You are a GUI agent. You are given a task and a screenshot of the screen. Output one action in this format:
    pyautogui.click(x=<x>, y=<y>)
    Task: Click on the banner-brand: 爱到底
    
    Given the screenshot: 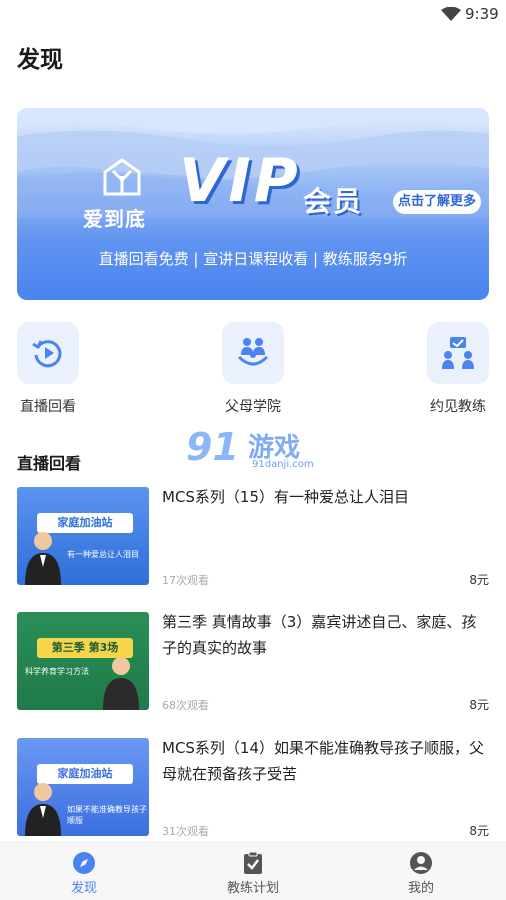 What is the action you would take?
    pyautogui.click(x=114, y=219)
    